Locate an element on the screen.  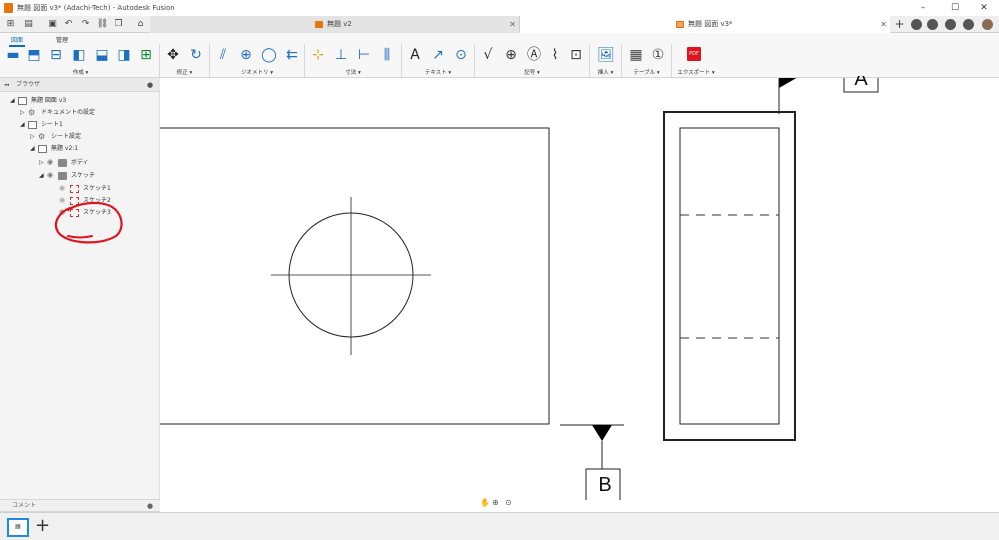
zoom-icon: ⊕ is located at coordinates (495, 502).